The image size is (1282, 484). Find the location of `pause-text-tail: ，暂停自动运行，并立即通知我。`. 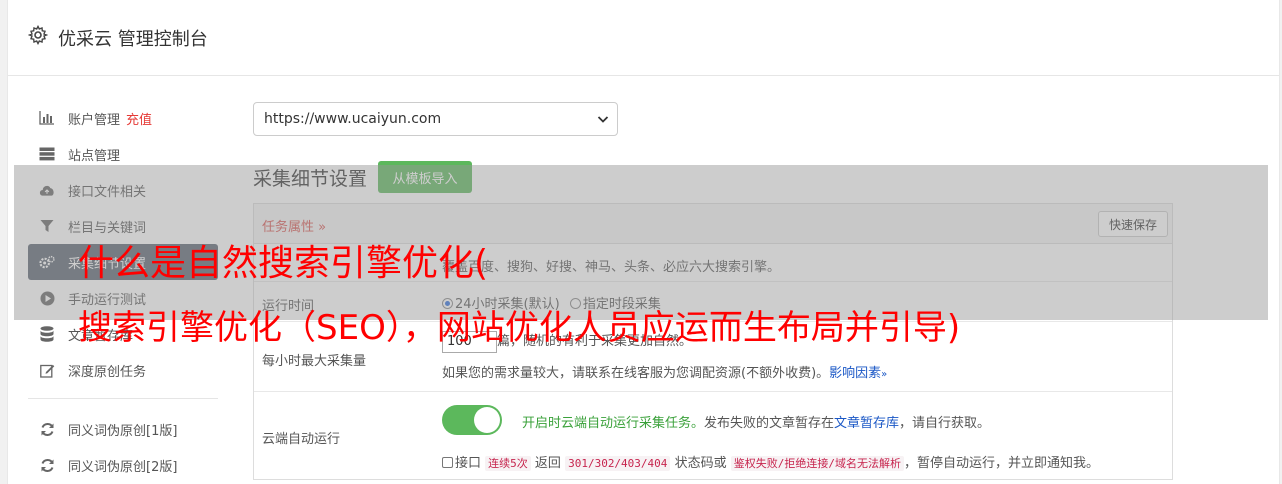

pause-text-tail: ，暂停自动运行，并立即通知我。 is located at coordinates (1001, 463).